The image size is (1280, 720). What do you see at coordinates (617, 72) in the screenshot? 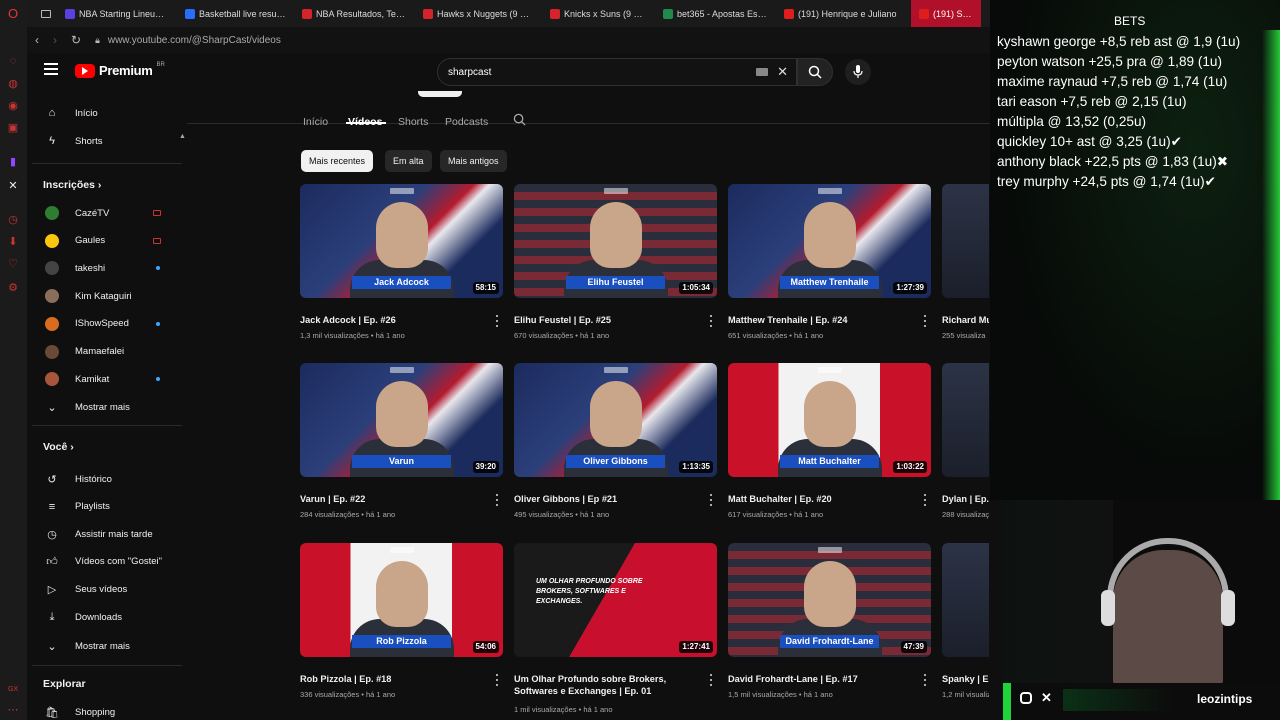
I see `search-input: sharpcast ✕` at bounding box center [617, 72].